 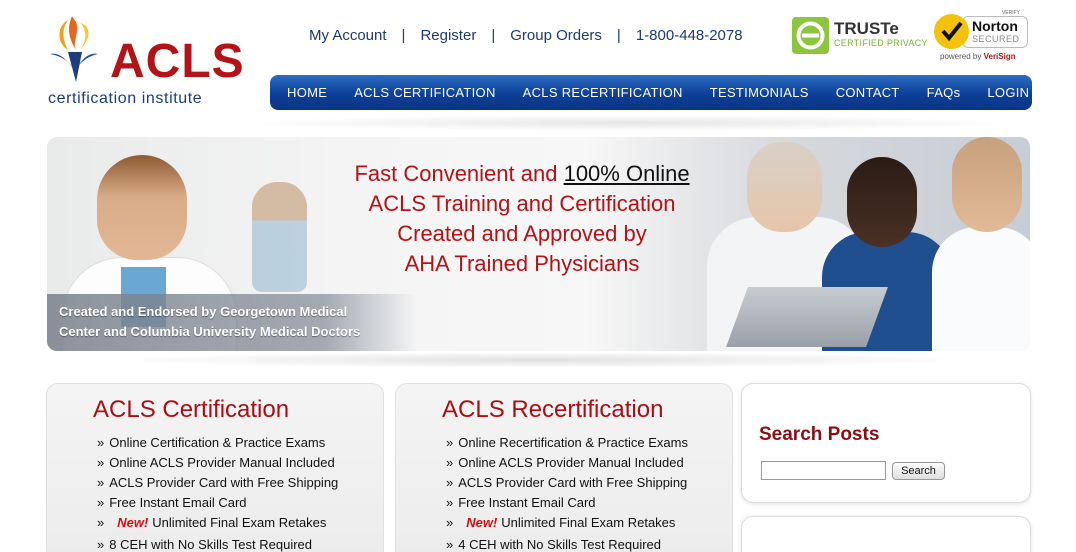 I want to click on nav-shadow, so click(x=630, y=123).